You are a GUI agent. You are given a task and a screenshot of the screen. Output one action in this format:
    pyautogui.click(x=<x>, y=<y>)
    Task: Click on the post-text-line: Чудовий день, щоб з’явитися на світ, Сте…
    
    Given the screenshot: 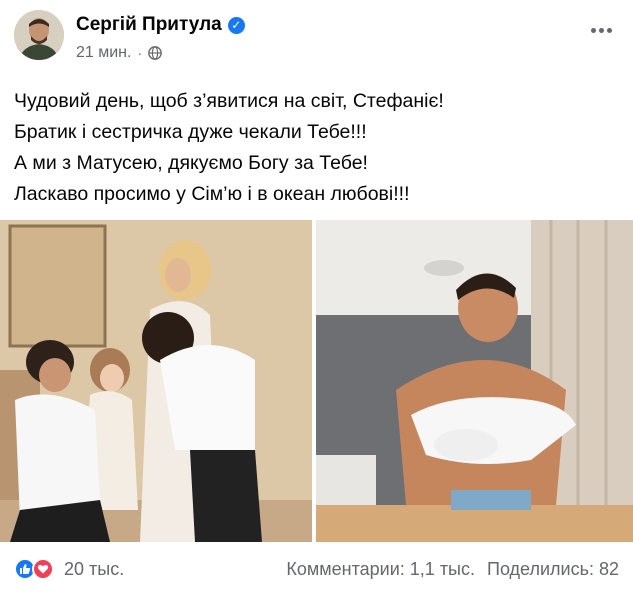 What is the action you would take?
    pyautogui.click(x=229, y=101)
    